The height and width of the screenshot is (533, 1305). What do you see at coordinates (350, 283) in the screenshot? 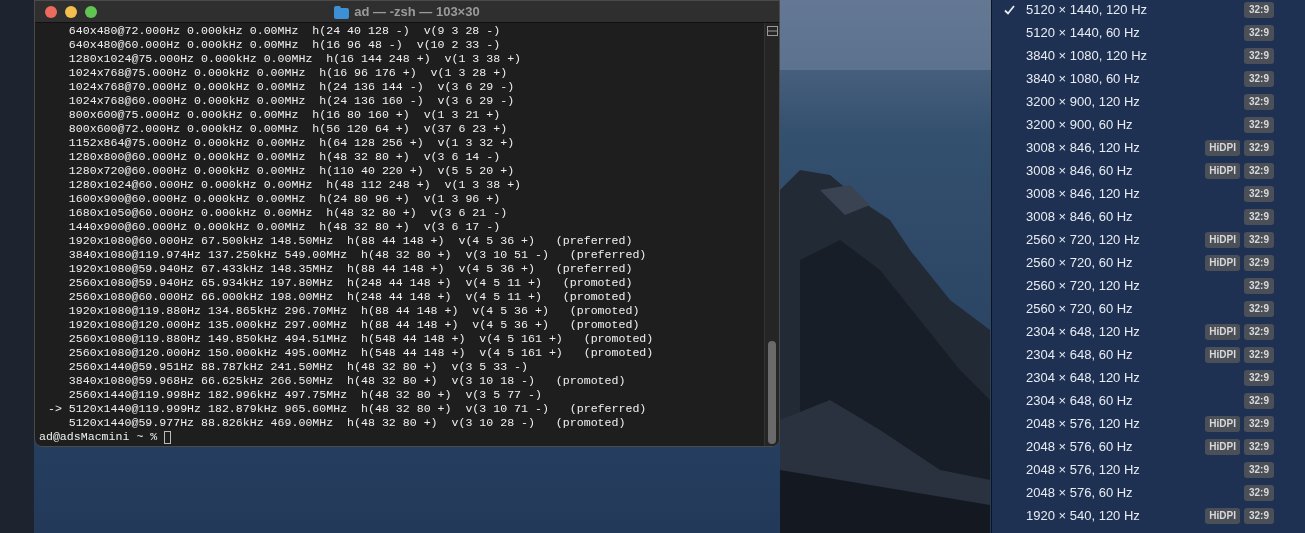
I see `terminal-line: 2560x1080@59.940Hz 65.934kHz 197.80MHz h(248 44 148 +) v(4 5 11 +) (promoted)` at bounding box center [350, 283].